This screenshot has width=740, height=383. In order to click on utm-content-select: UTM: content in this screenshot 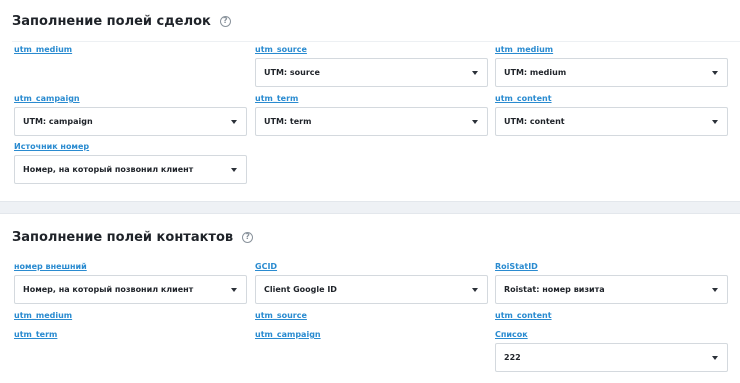, I will do `click(611, 121)`.